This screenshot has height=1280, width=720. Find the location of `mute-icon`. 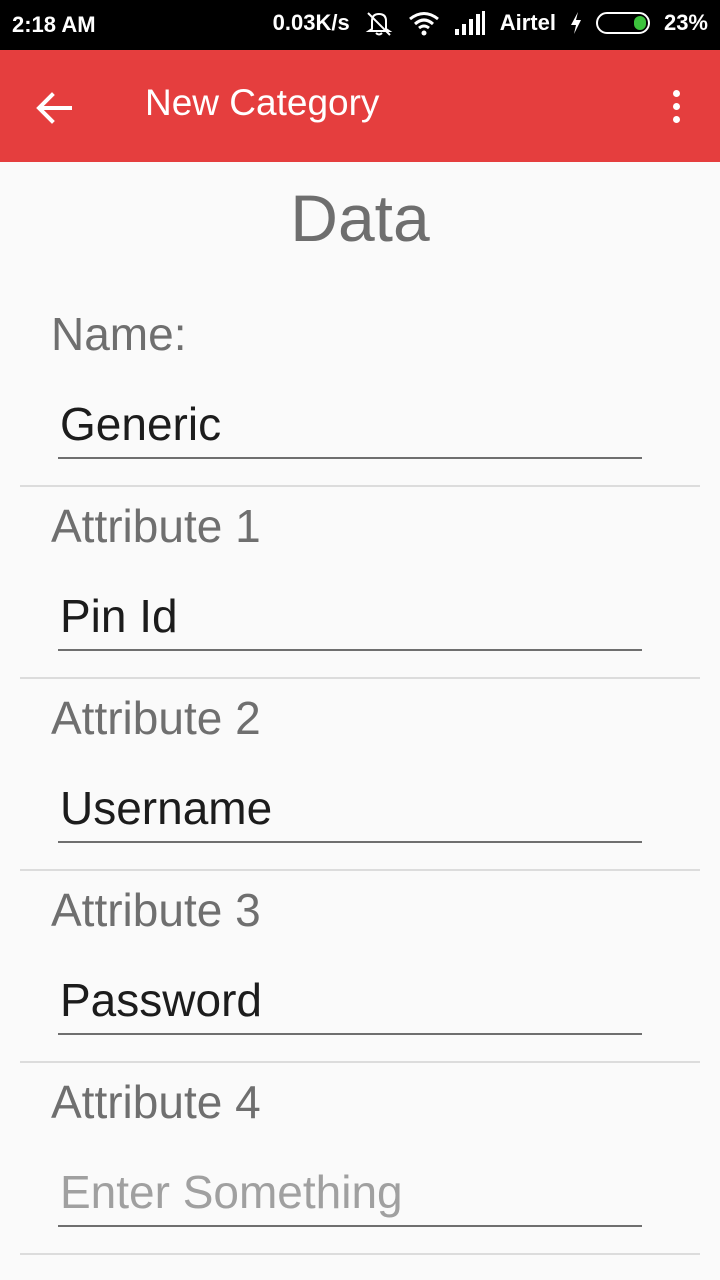

mute-icon is located at coordinates (379, 23).